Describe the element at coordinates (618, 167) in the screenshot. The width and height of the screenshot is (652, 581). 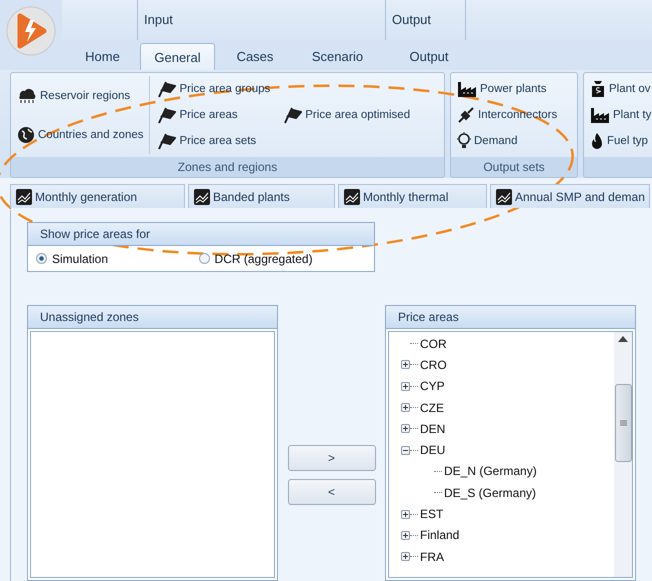
I see `group-title-bar` at that location.